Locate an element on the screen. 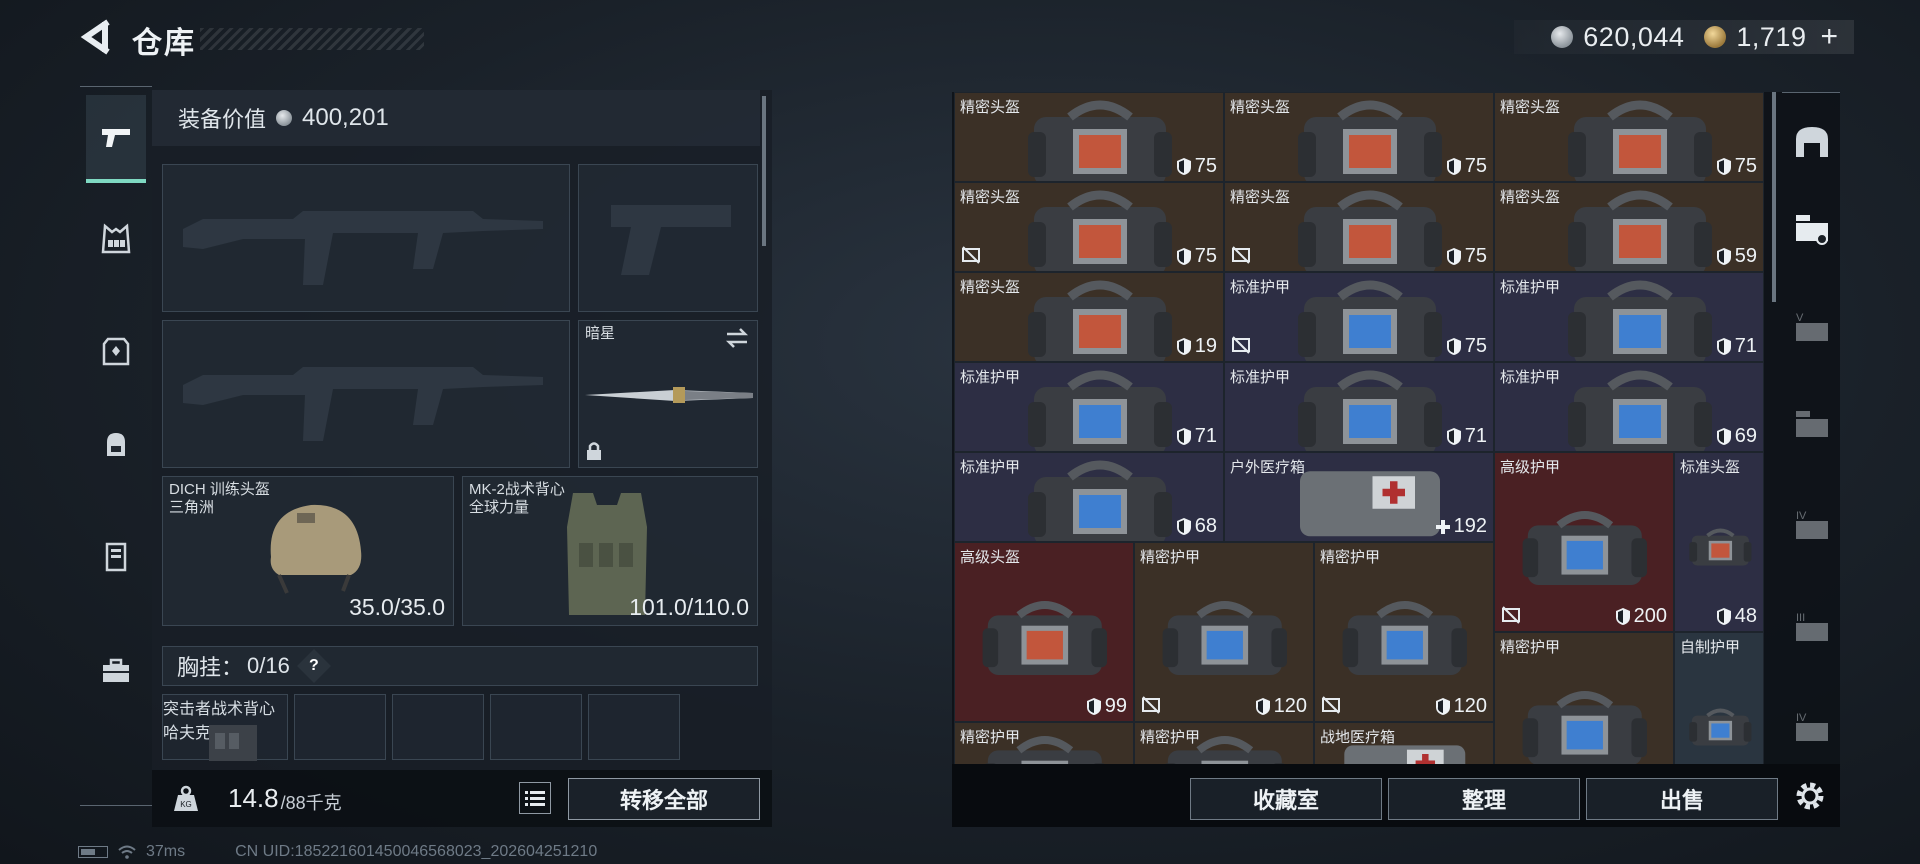  stash-item-value: 75 is located at coordinates (1466, 346).